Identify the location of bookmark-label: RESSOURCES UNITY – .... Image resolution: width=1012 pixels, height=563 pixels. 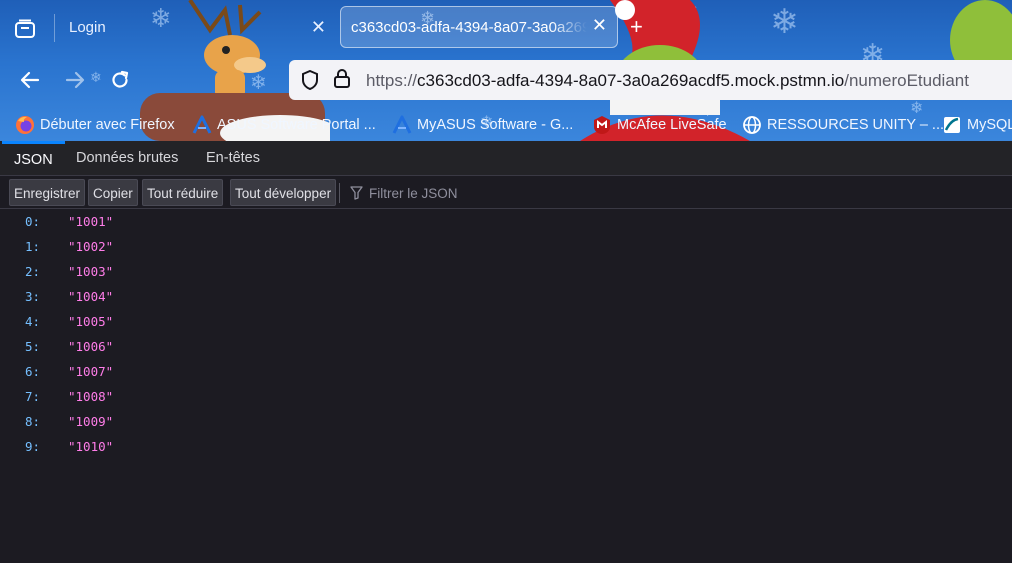
(855, 125).